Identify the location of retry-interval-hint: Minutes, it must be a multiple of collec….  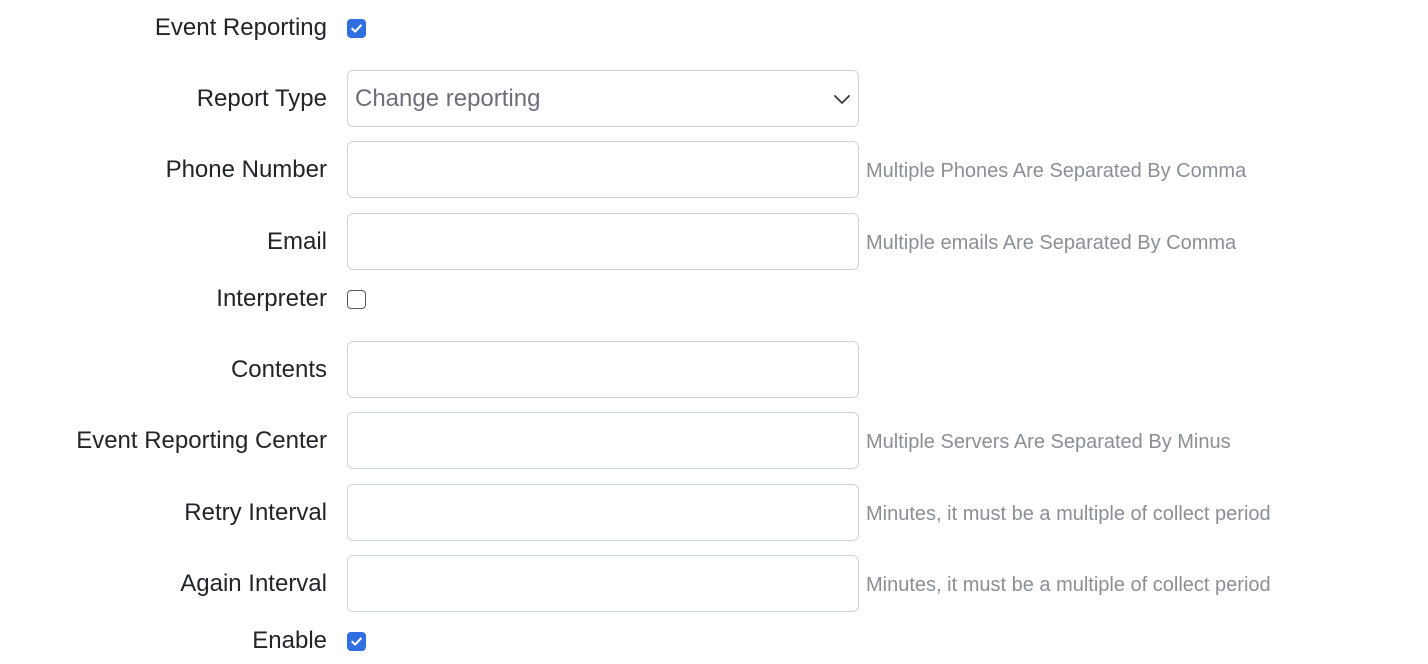
(1068, 514).